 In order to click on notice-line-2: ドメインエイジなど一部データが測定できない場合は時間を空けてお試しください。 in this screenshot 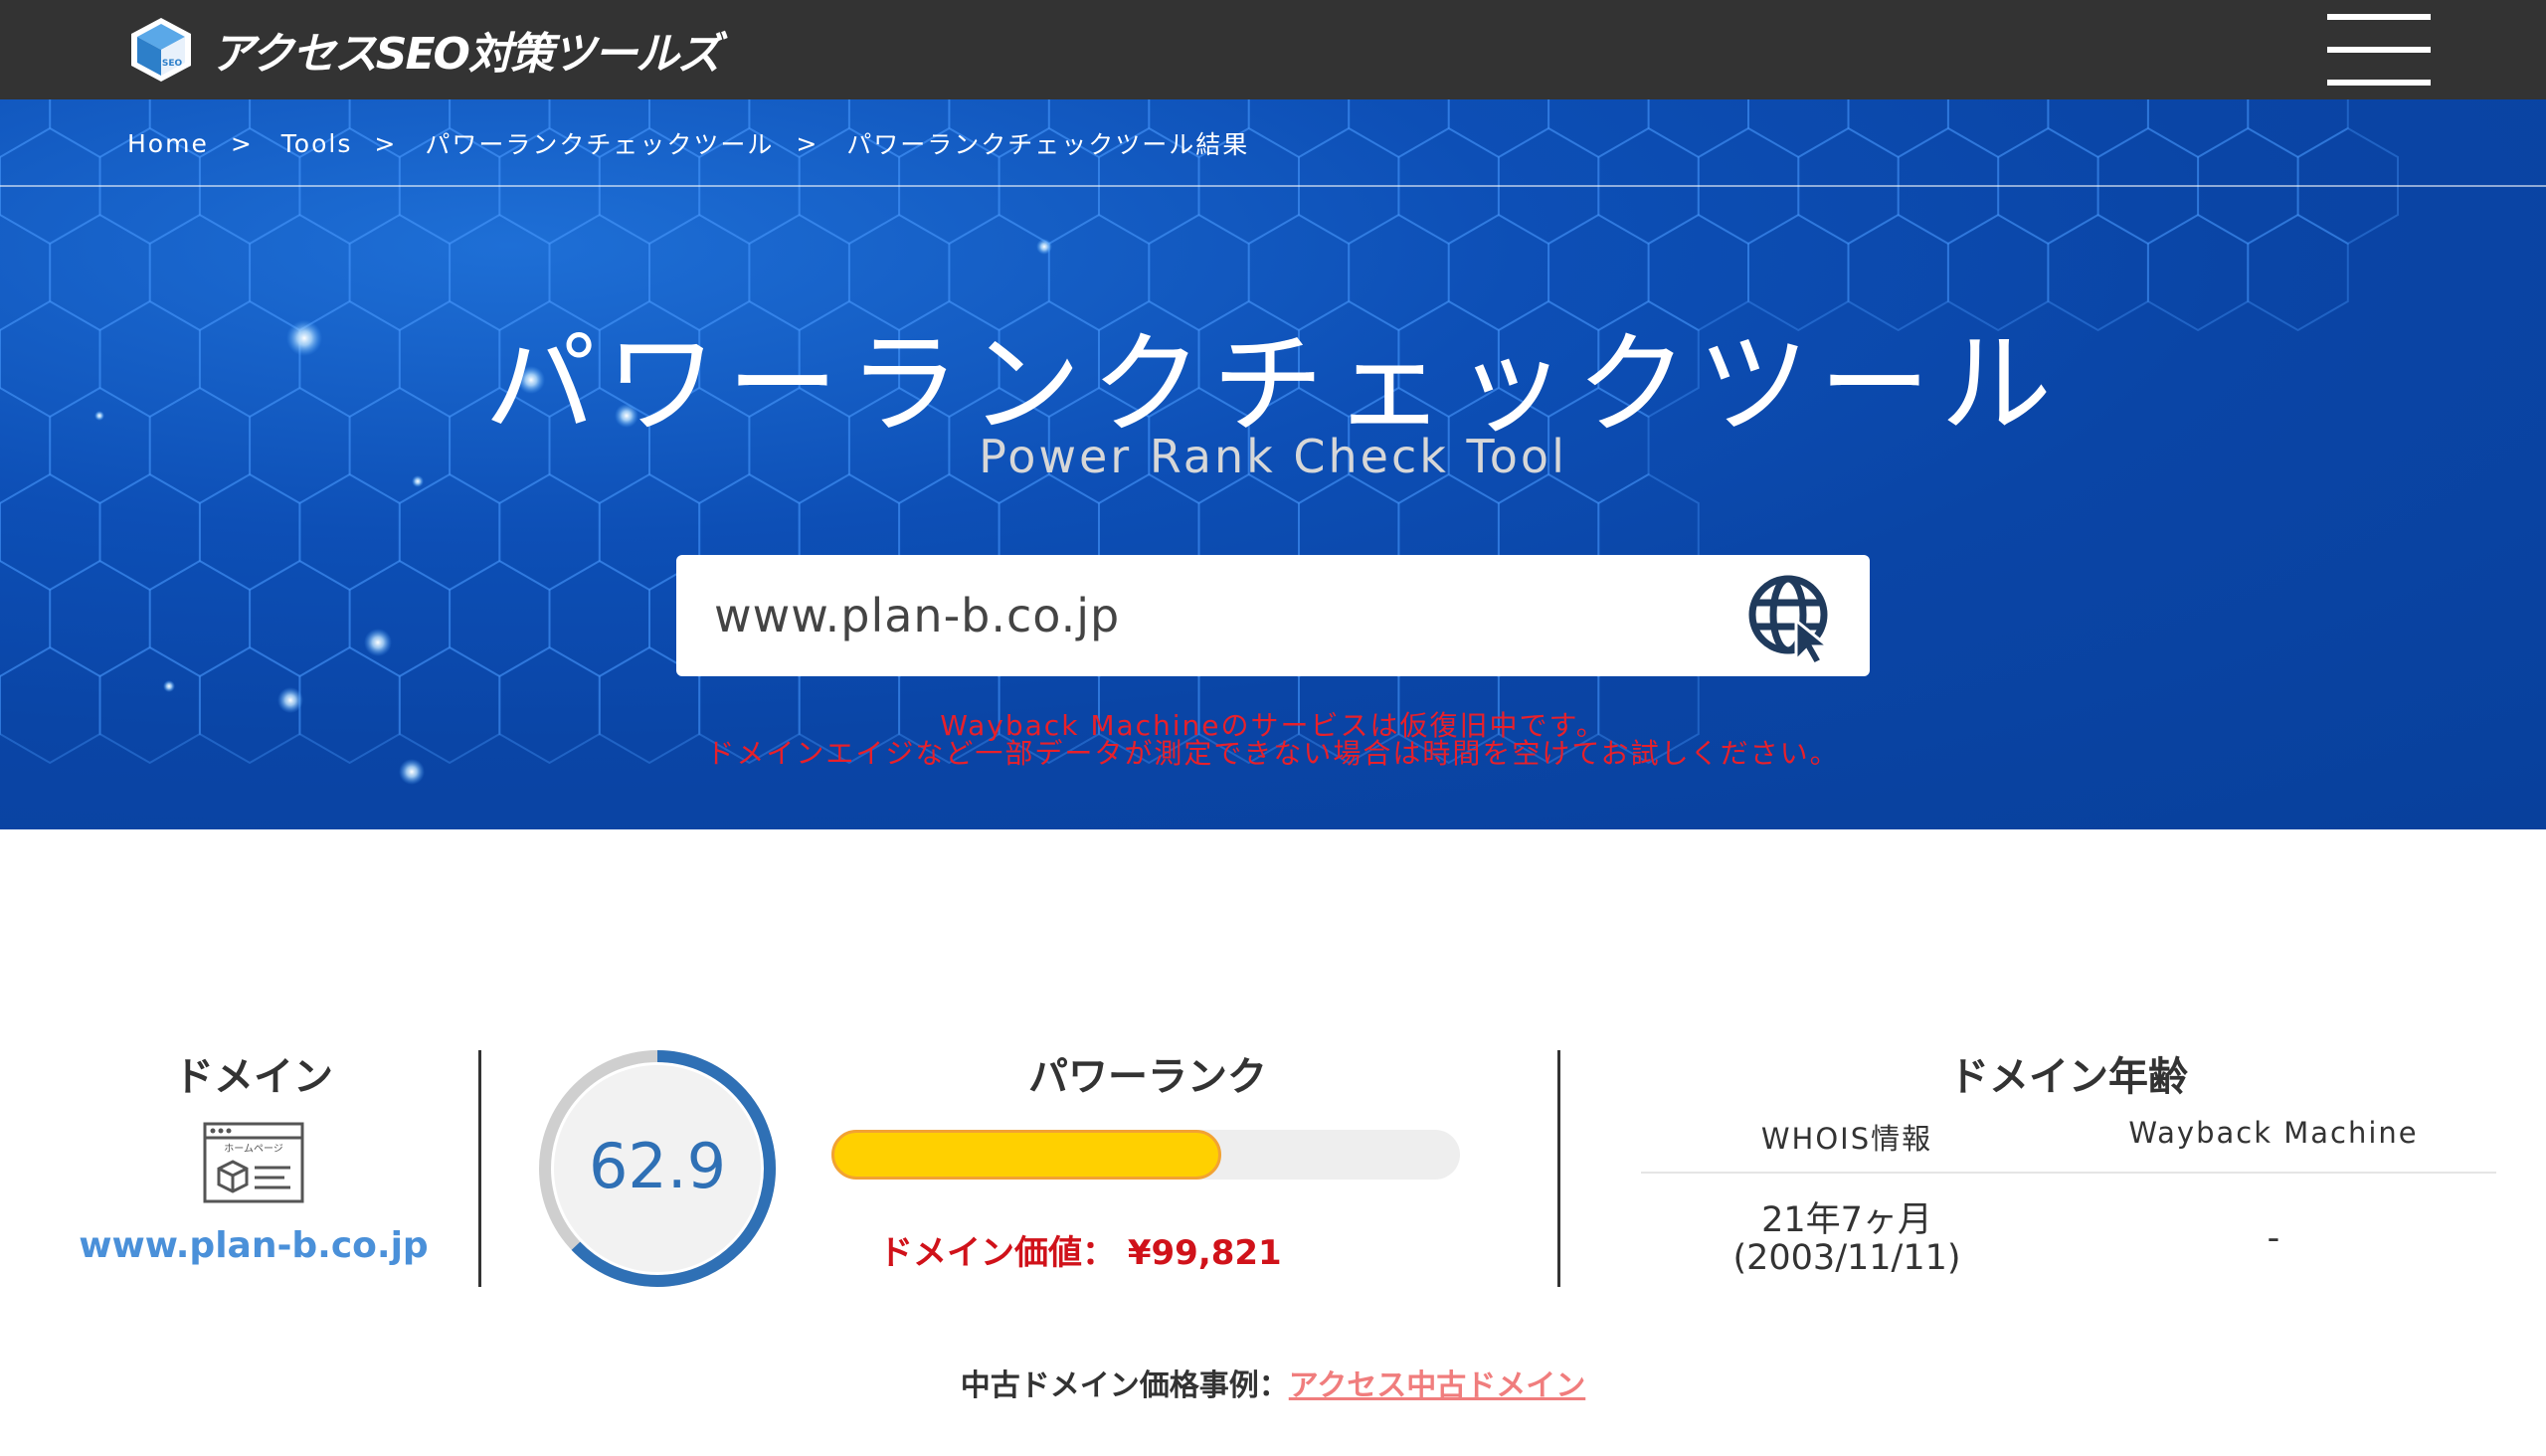, I will do `click(1273, 753)`.